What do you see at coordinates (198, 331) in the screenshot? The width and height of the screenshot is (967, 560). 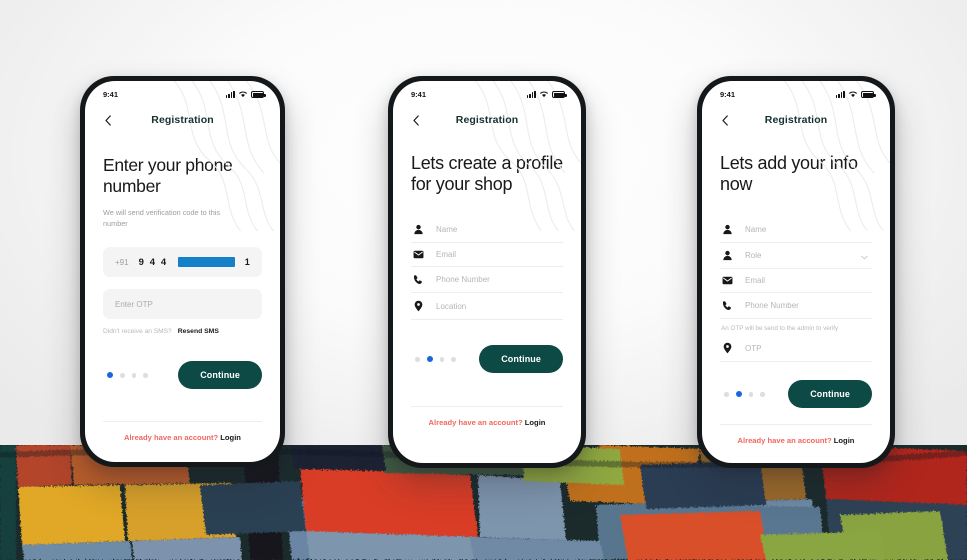 I see `resend-sms-button: Resend SMS` at bounding box center [198, 331].